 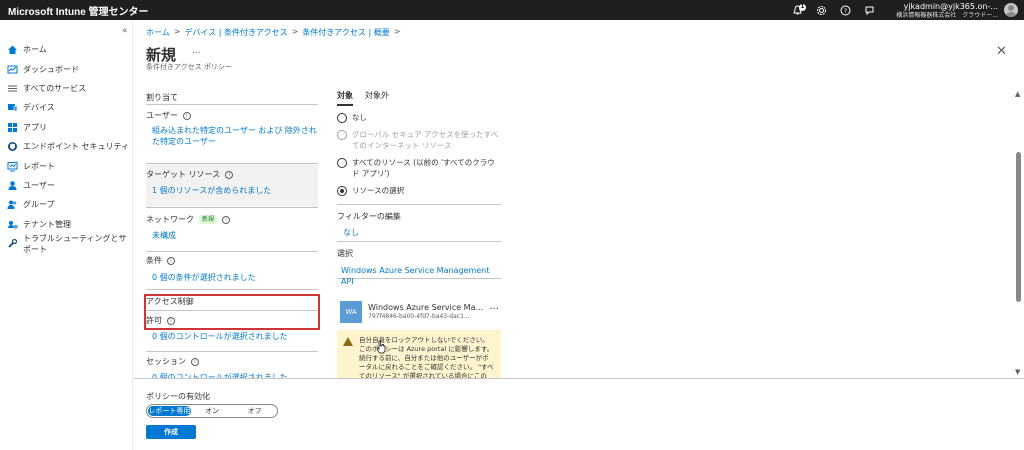 I want to click on home-icon, so click(x=12, y=49).